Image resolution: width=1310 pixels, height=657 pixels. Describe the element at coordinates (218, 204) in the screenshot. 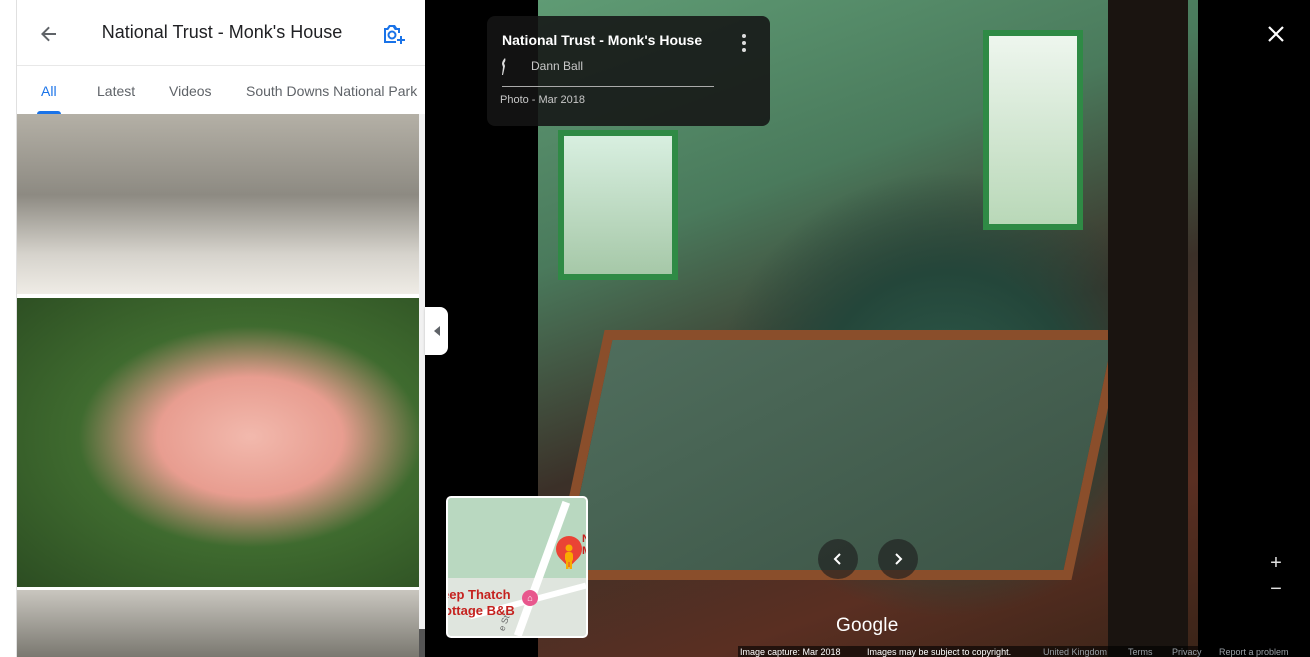

I see `photo-thumbnail-historic` at that location.